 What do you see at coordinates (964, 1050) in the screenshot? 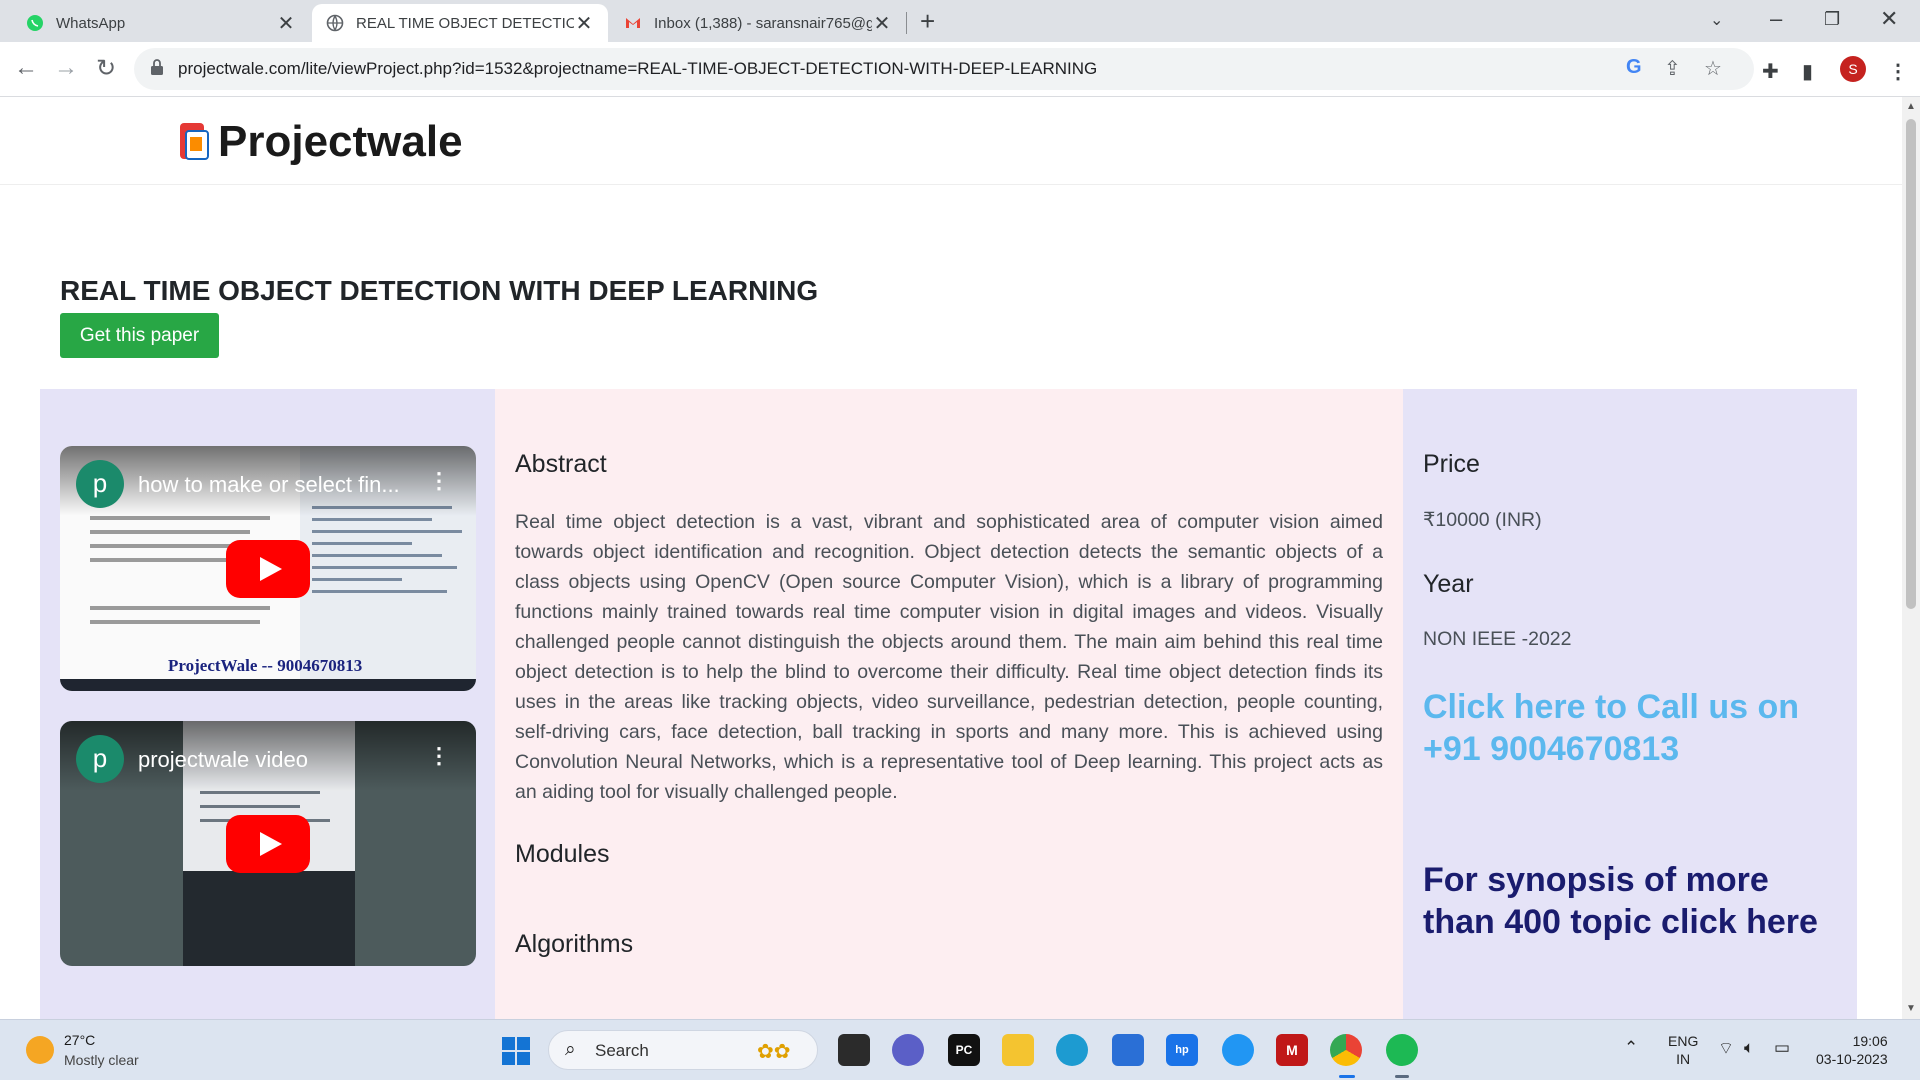
I see `pycharm-icon: PC` at bounding box center [964, 1050].